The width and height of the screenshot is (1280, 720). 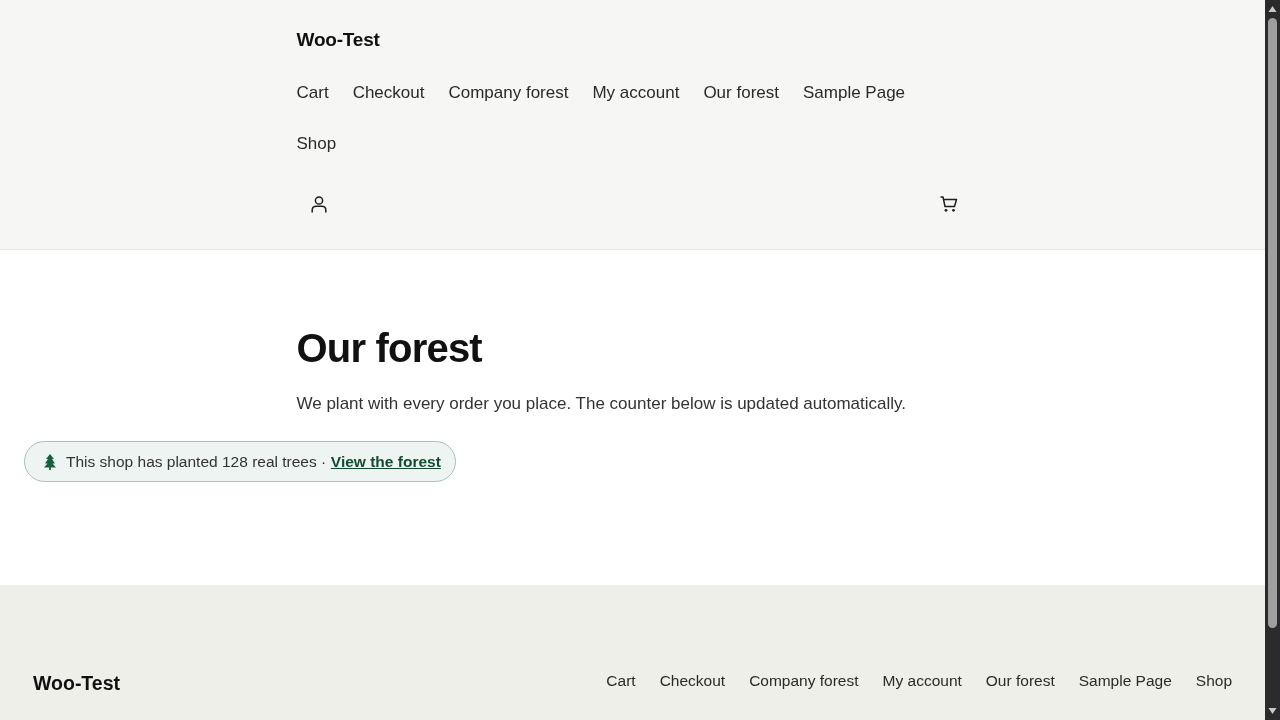 What do you see at coordinates (741, 92) in the screenshot?
I see `nav-link: Our forest` at bounding box center [741, 92].